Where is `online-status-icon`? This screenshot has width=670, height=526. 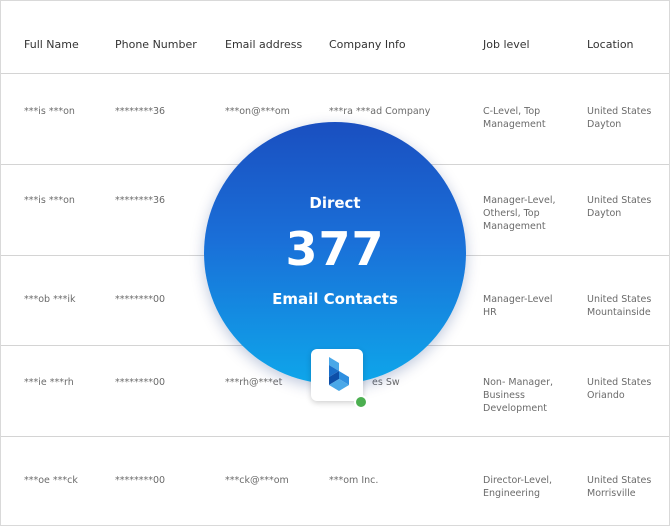 online-status-icon is located at coordinates (361, 402).